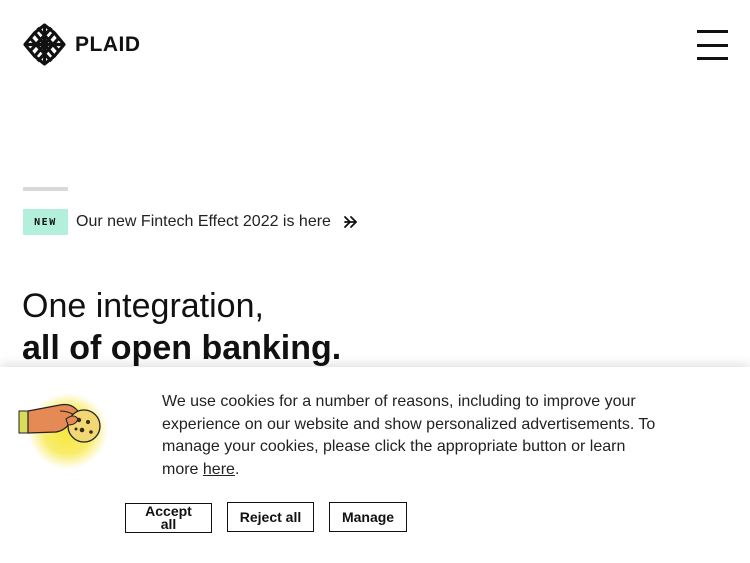 Image resolution: width=750 pixels, height=563 pixels. I want to click on hero-line-2: all of open banking., so click(182, 348).